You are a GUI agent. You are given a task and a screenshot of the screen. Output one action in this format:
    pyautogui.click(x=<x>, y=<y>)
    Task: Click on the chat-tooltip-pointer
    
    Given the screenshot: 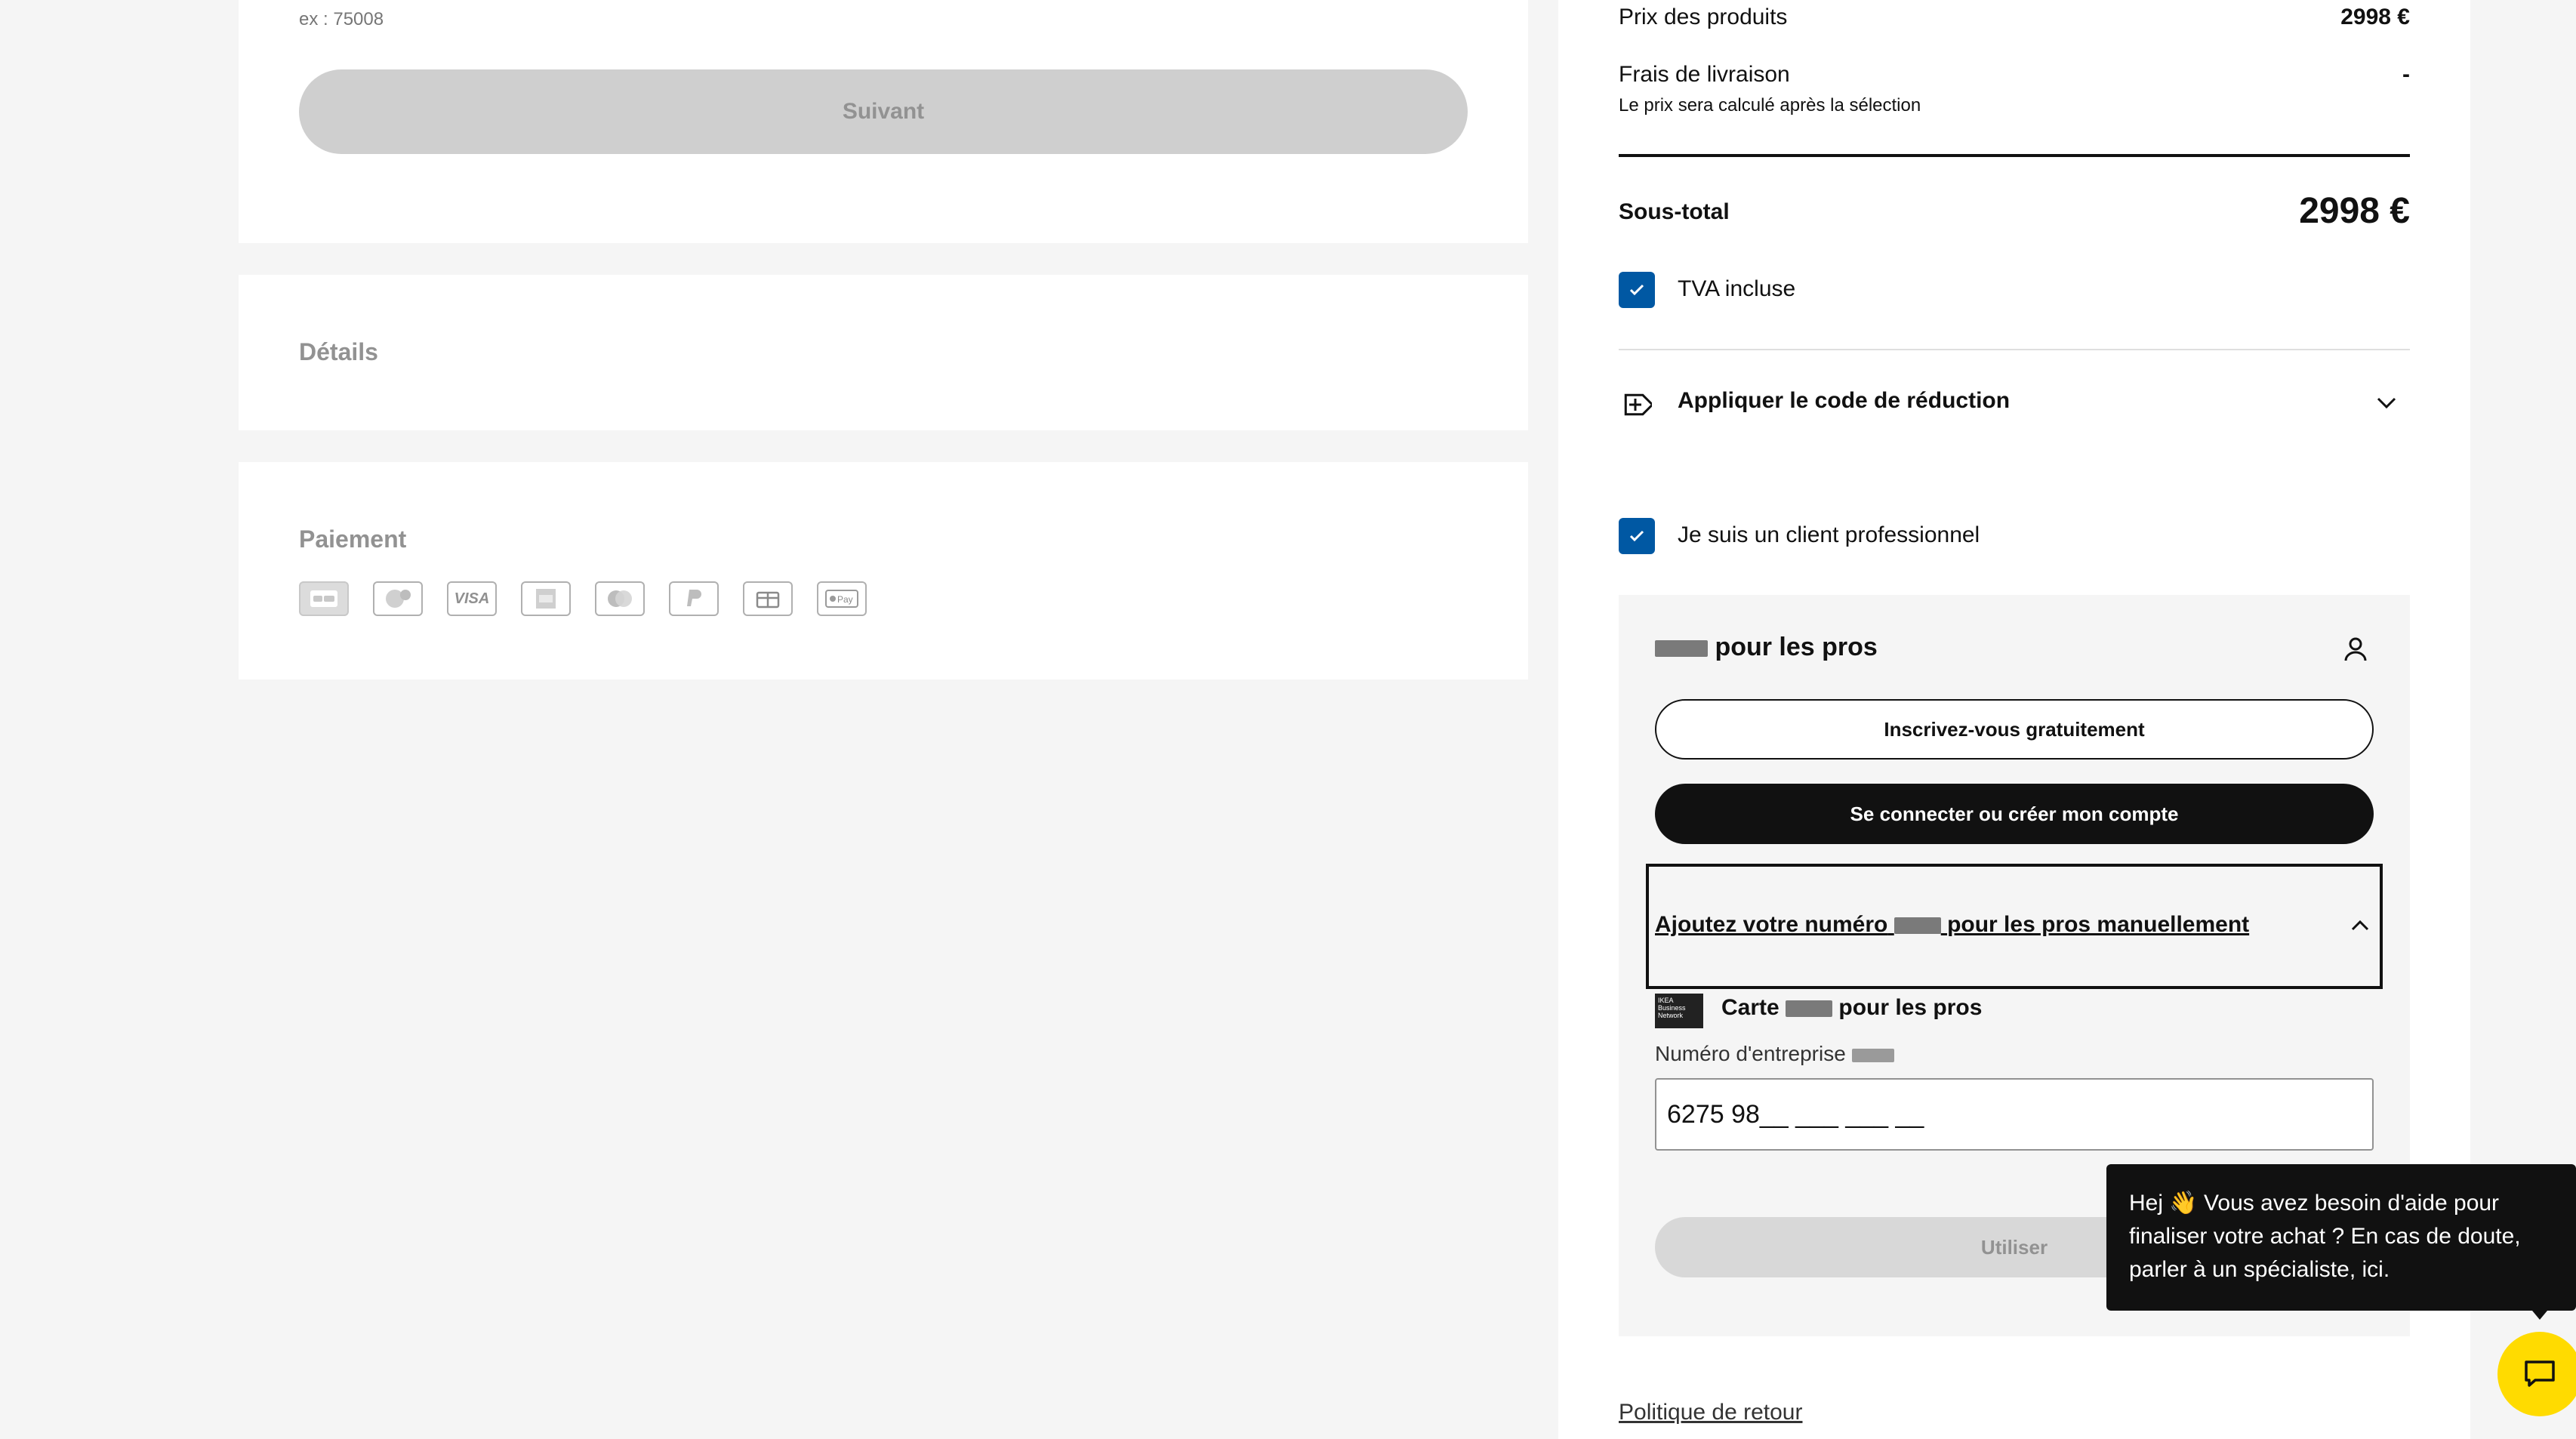 What is the action you would take?
    pyautogui.click(x=2539, y=1315)
    